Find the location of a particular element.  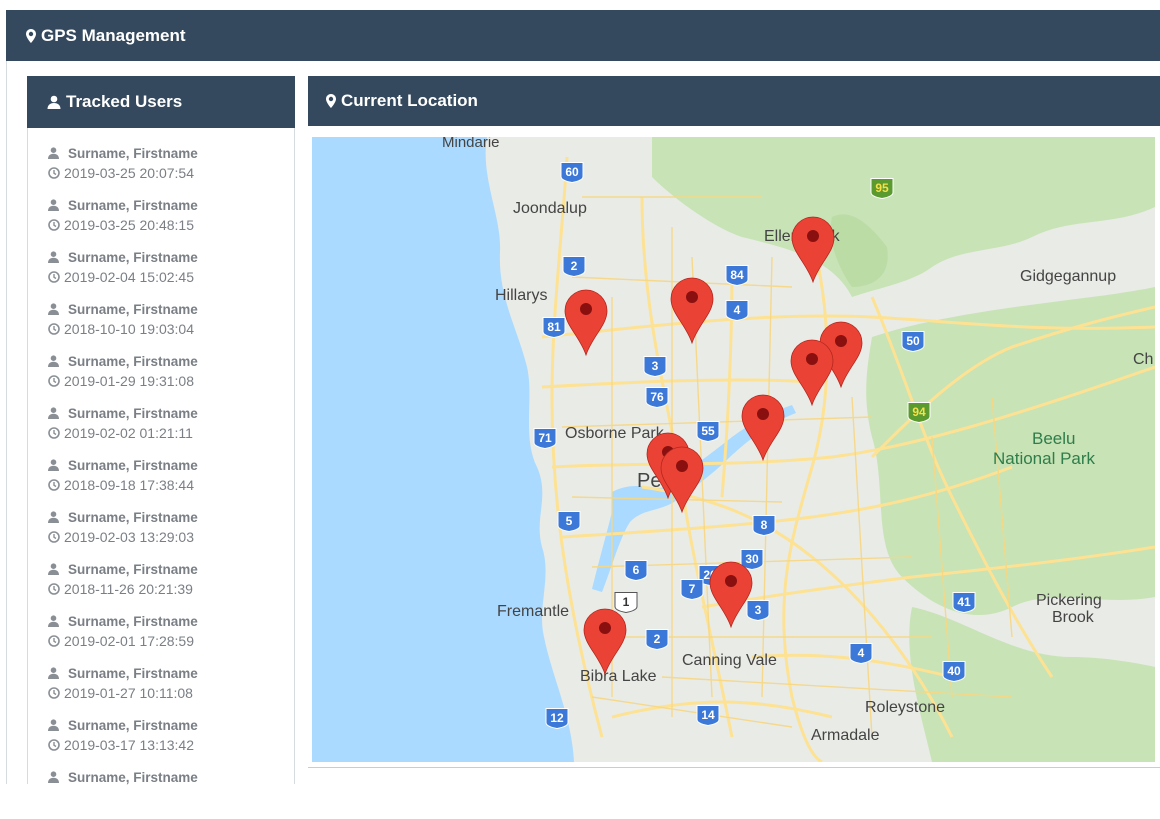

route-shield-label: 4 is located at coordinates (861, 653).